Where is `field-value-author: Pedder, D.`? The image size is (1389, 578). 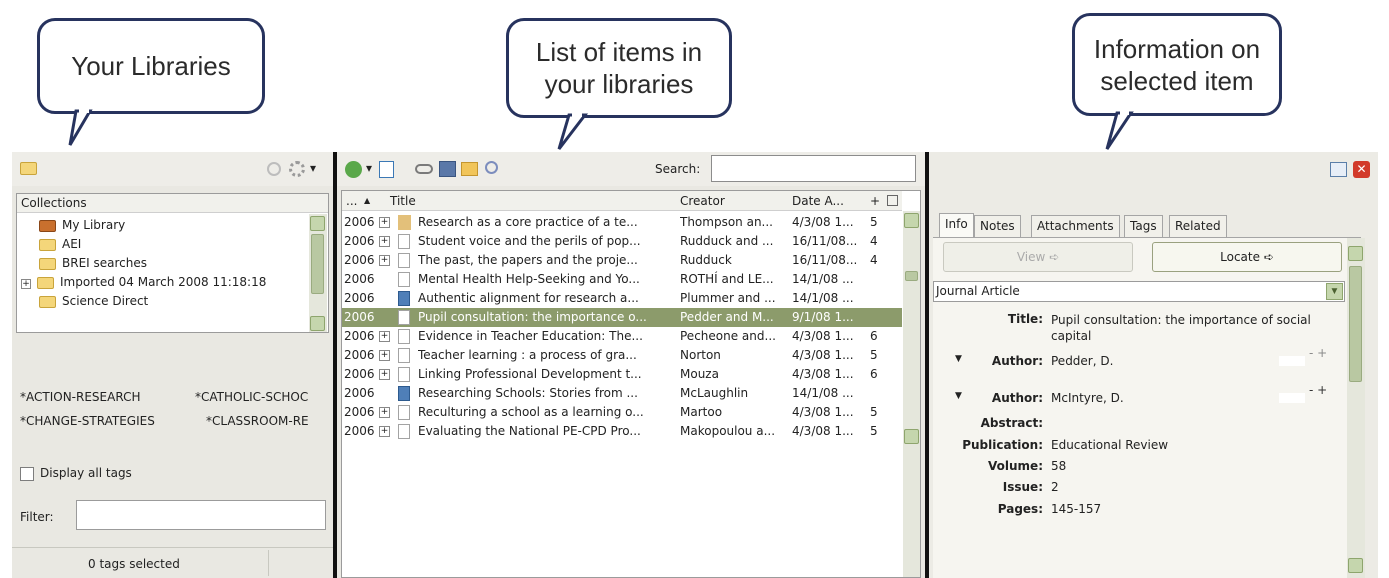
field-value-author: Pedder, D. is located at coordinates (1082, 361).